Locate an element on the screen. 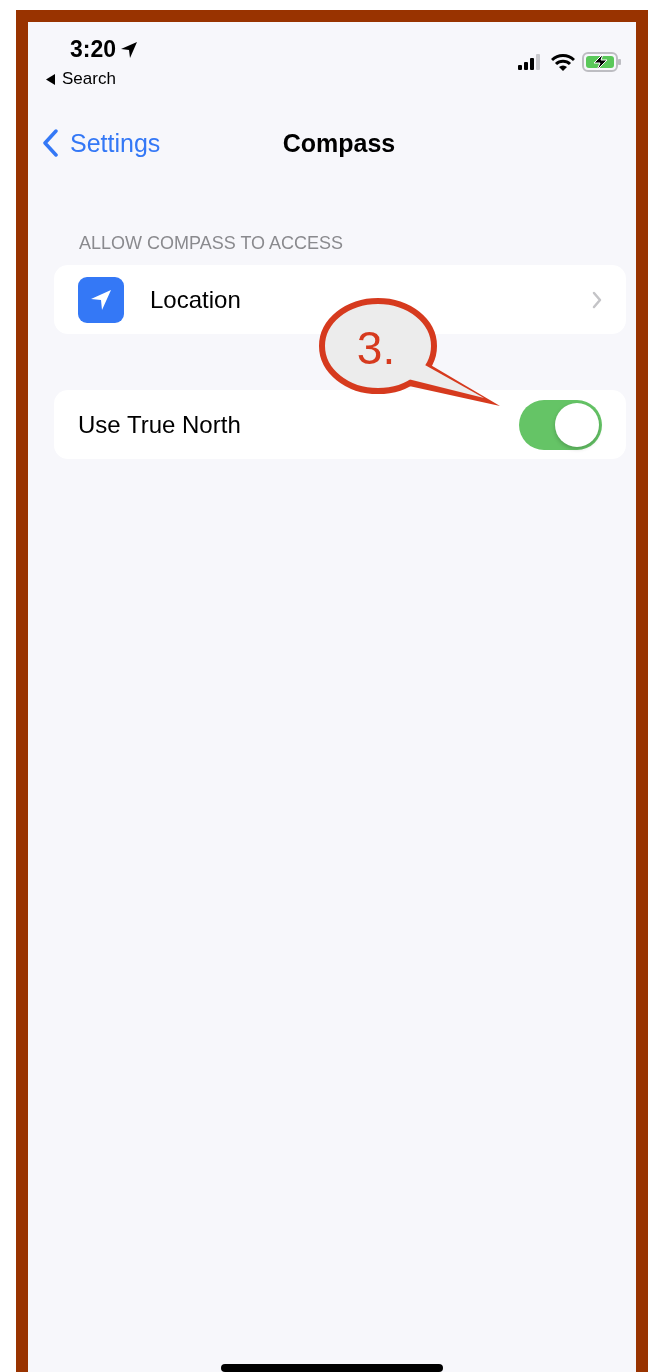  back-triangle-icon is located at coordinates (51, 79).